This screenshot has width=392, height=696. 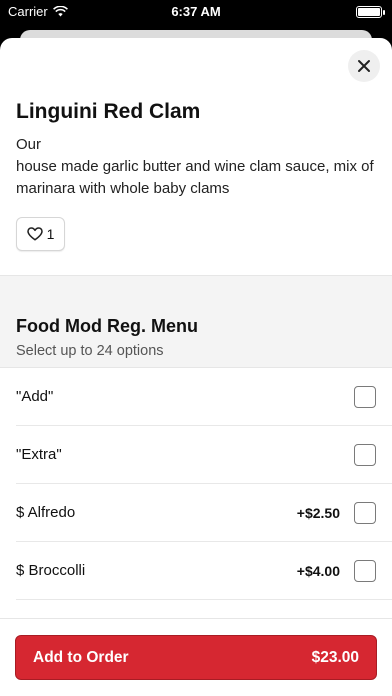 I want to click on battery-icon, so click(x=370, y=12).